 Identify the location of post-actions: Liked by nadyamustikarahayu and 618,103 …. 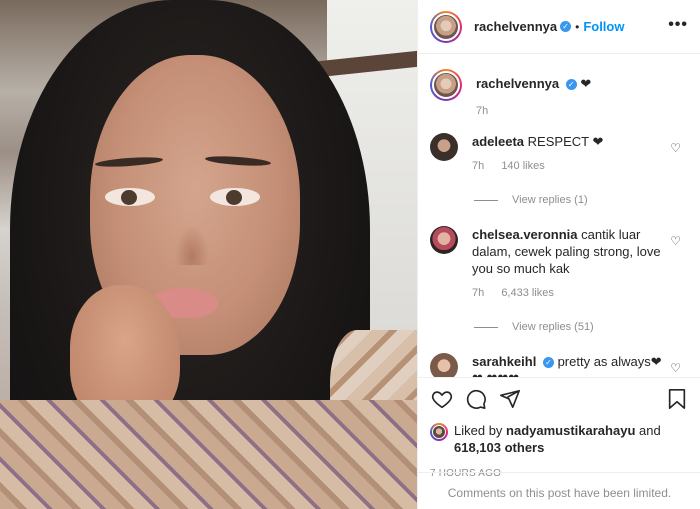
(559, 428).